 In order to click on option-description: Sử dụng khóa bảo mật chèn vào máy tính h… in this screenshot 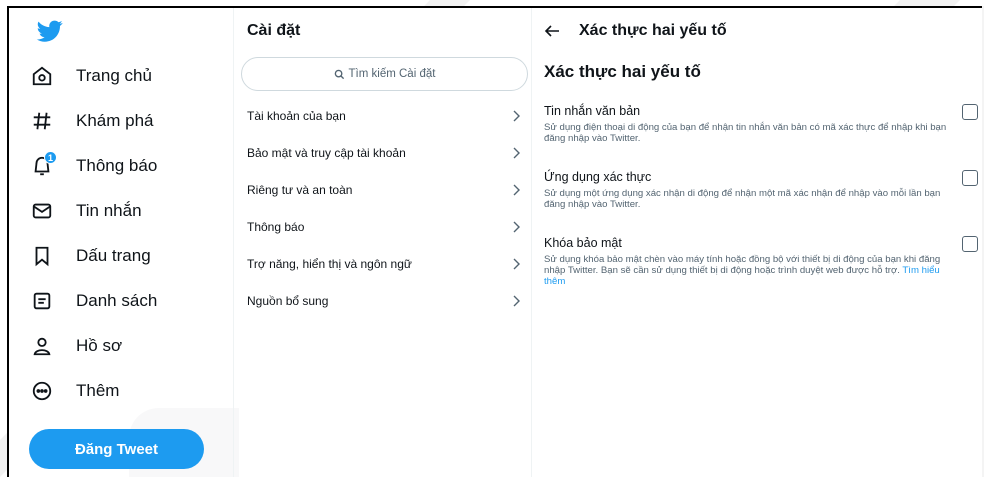, I will do `click(751, 270)`.